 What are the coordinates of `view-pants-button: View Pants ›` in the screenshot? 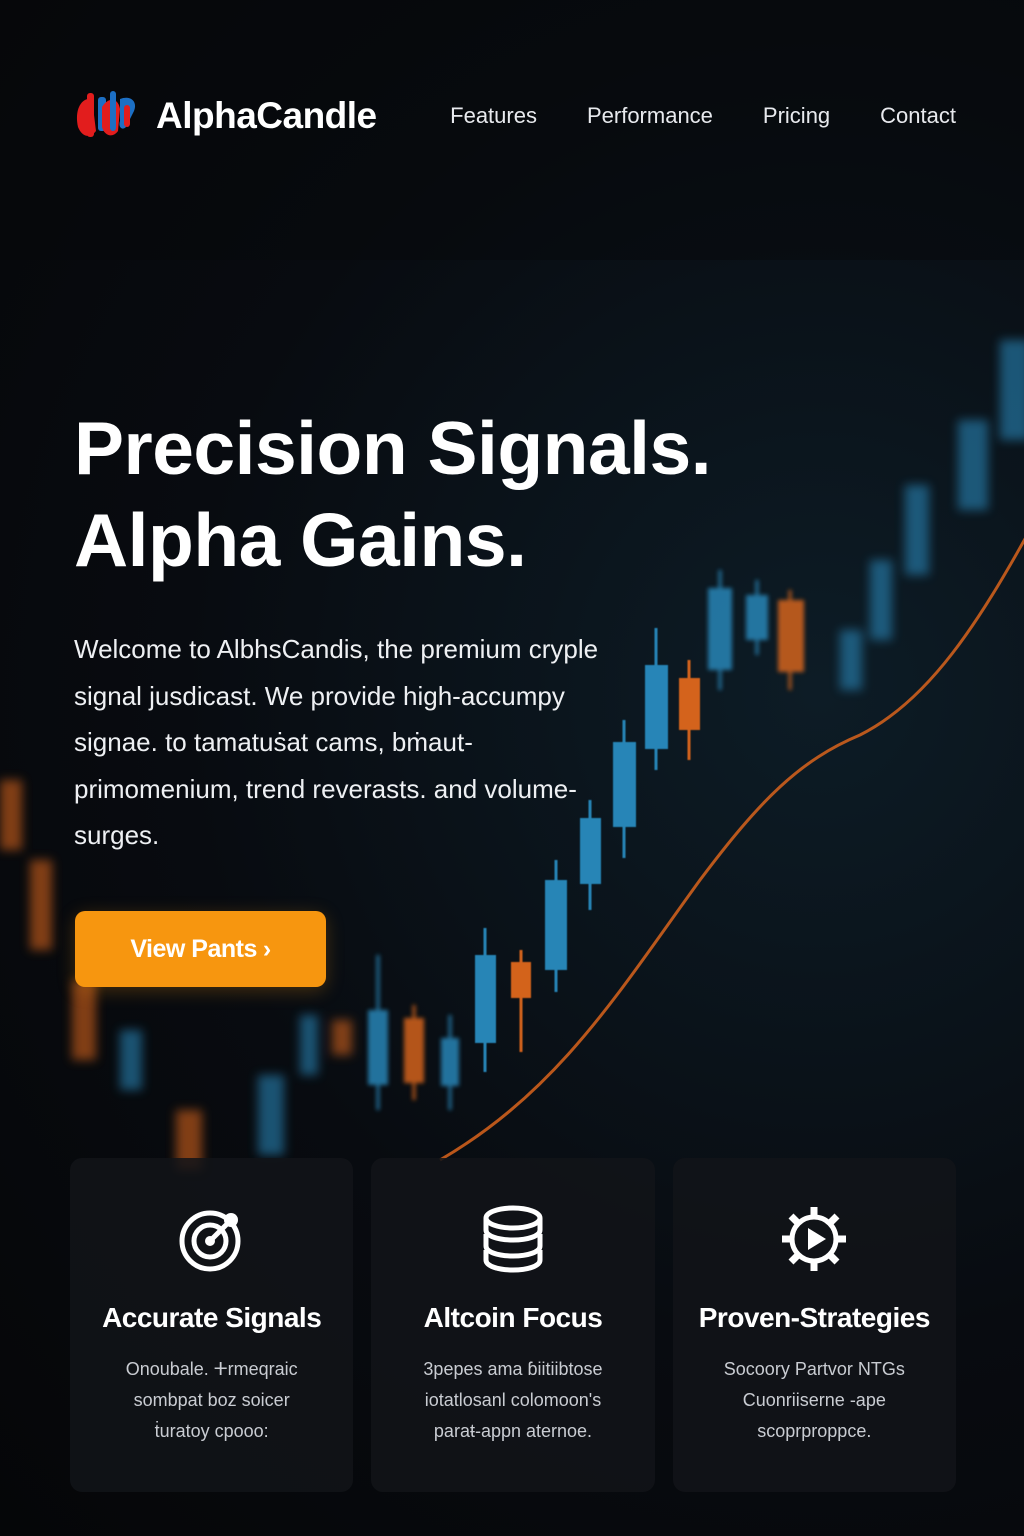 It's located at (200, 949).